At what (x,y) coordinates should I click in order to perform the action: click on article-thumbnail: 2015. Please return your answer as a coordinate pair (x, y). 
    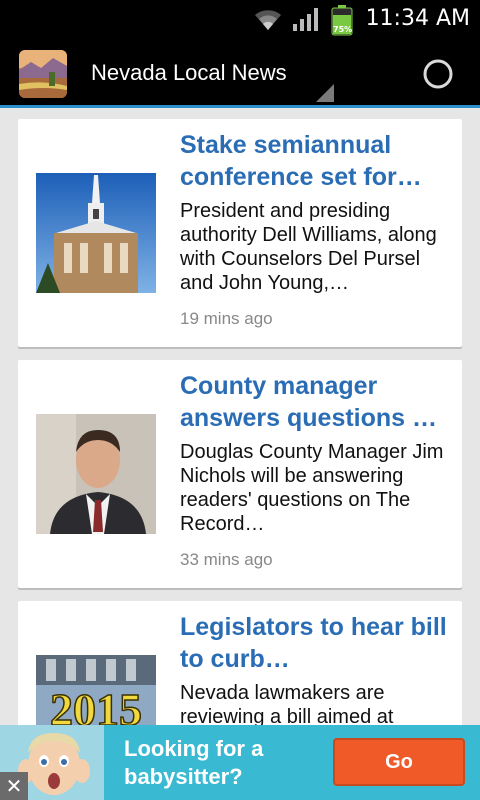
    Looking at the image, I should click on (96, 690).